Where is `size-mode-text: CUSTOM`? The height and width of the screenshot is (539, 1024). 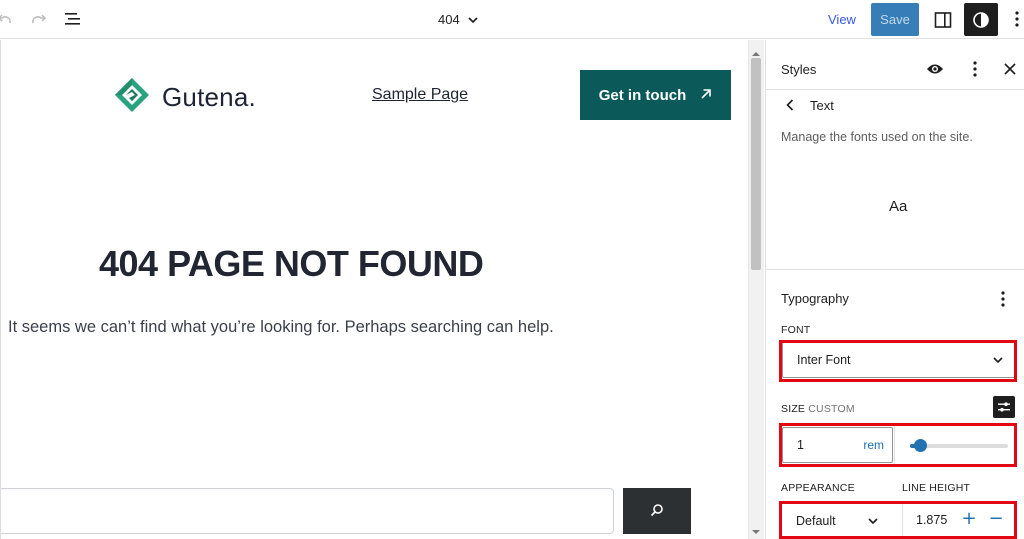 size-mode-text: CUSTOM is located at coordinates (831, 409).